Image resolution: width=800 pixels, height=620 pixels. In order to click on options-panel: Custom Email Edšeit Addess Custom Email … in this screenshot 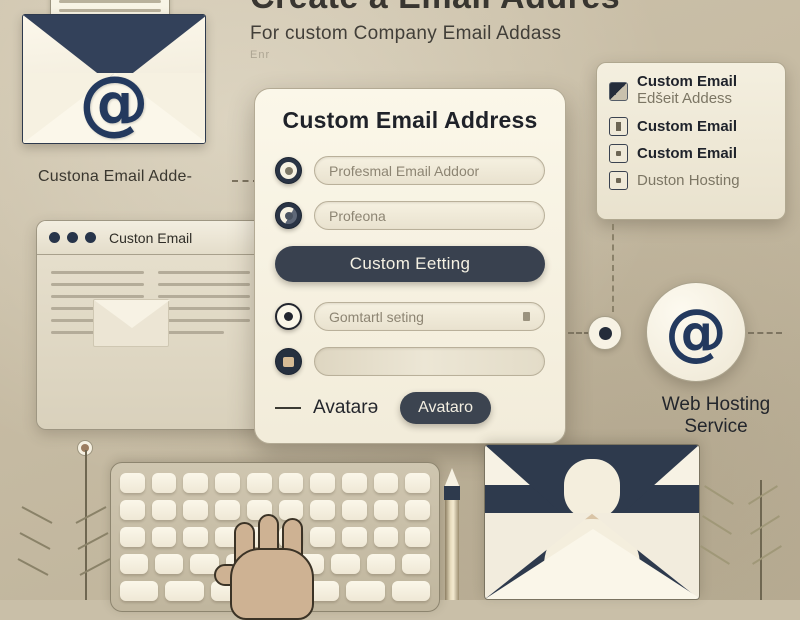, I will do `click(691, 141)`.